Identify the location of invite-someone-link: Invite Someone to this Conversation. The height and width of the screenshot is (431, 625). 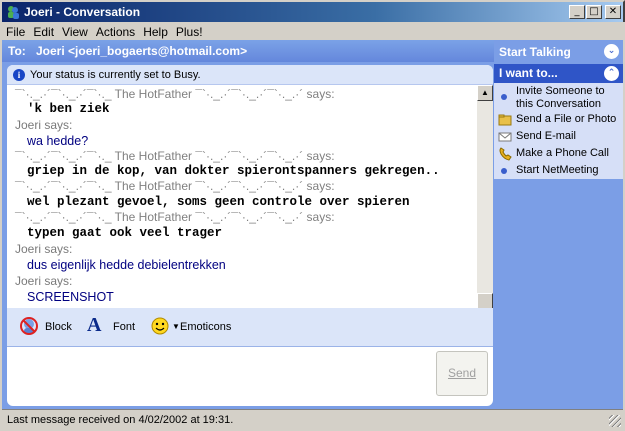
(566, 98).